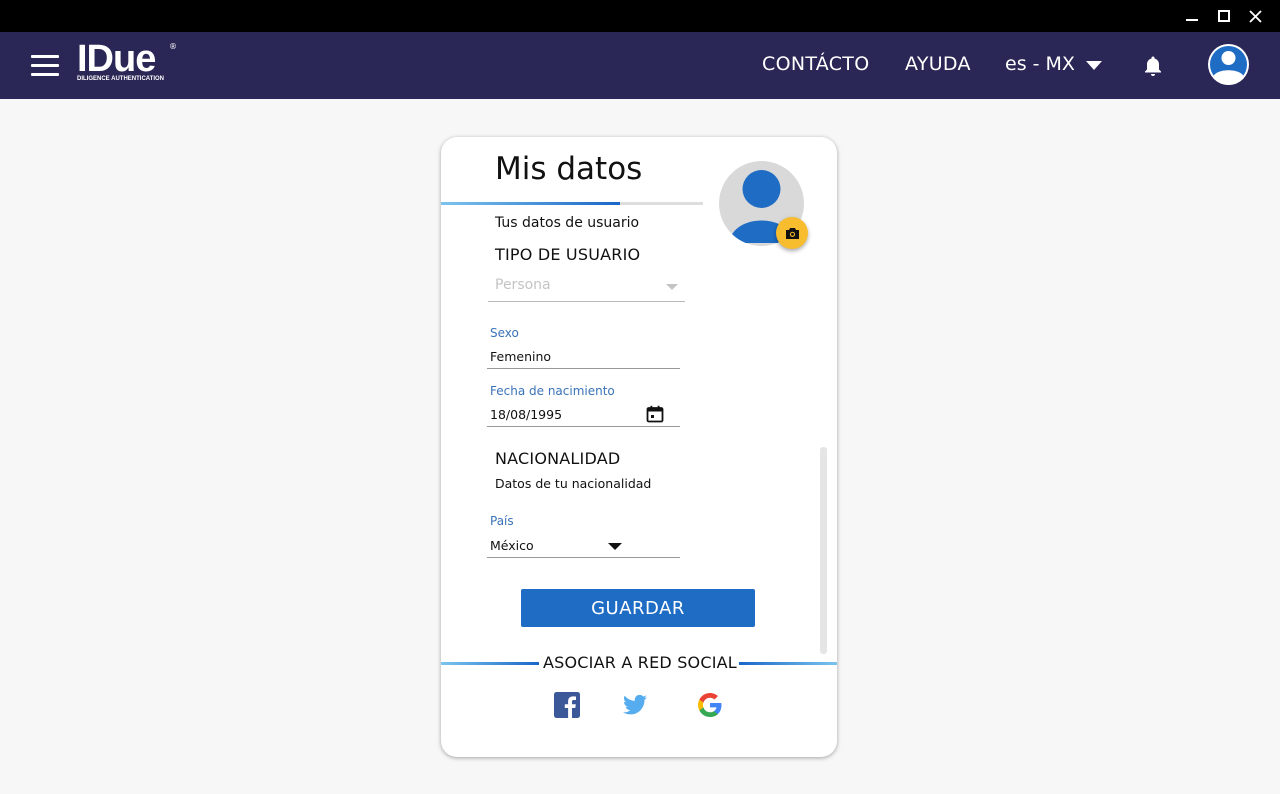  I want to click on close-button, so click(1255, 16).